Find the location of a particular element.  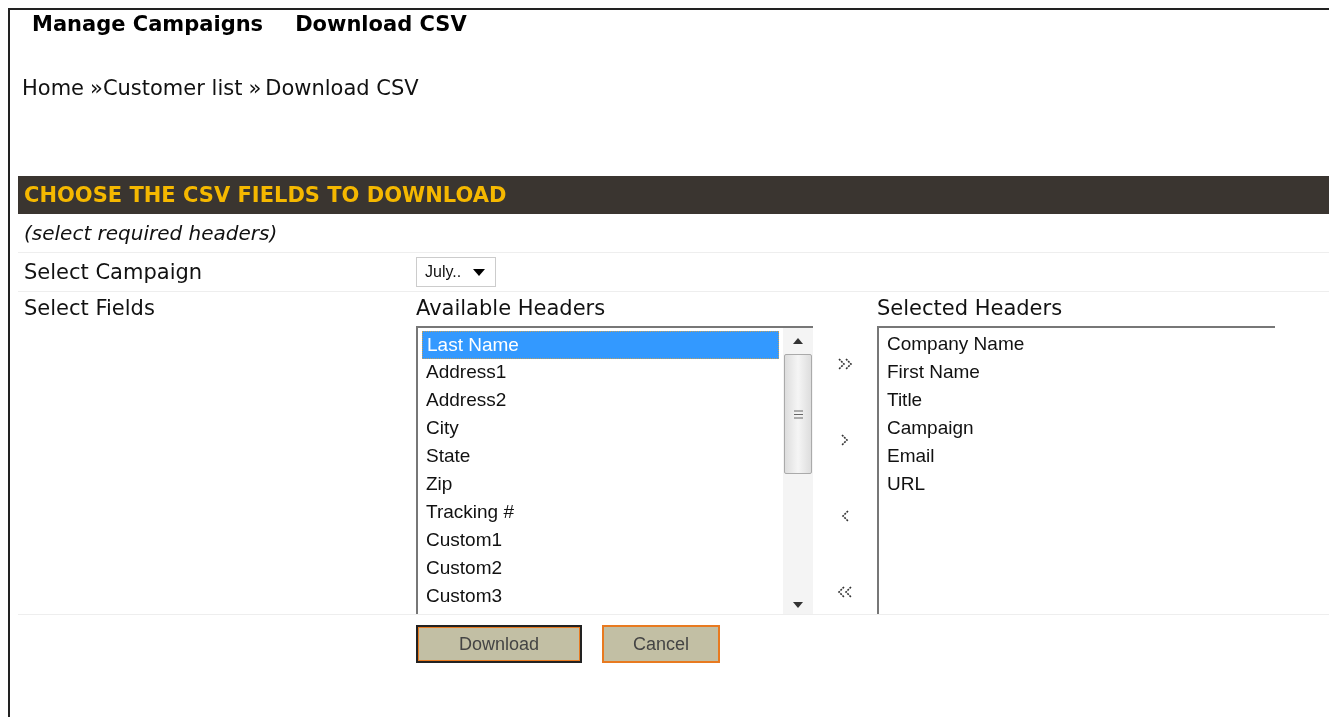

hint-text: (select required headers) is located at coordinates (151, 233).